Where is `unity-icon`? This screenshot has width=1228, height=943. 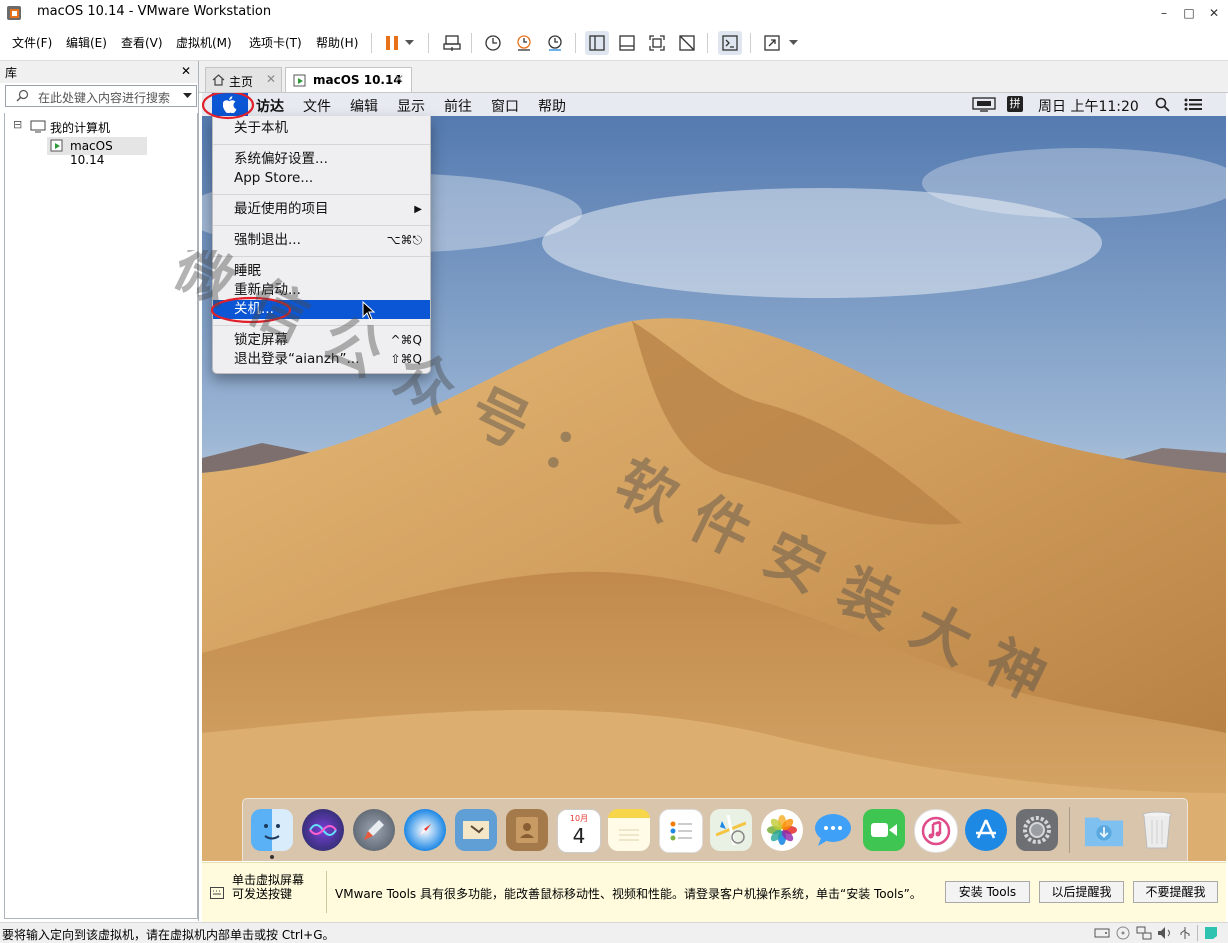 unity-icon is located at coordinates (687, 43).